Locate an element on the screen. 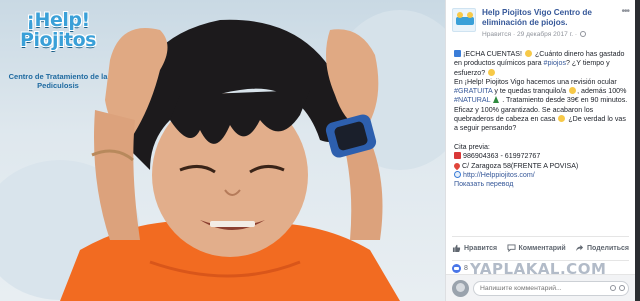 The height and width of the screenshot is (301, 640). comment-input-icons is located at coordinates (617, 288).